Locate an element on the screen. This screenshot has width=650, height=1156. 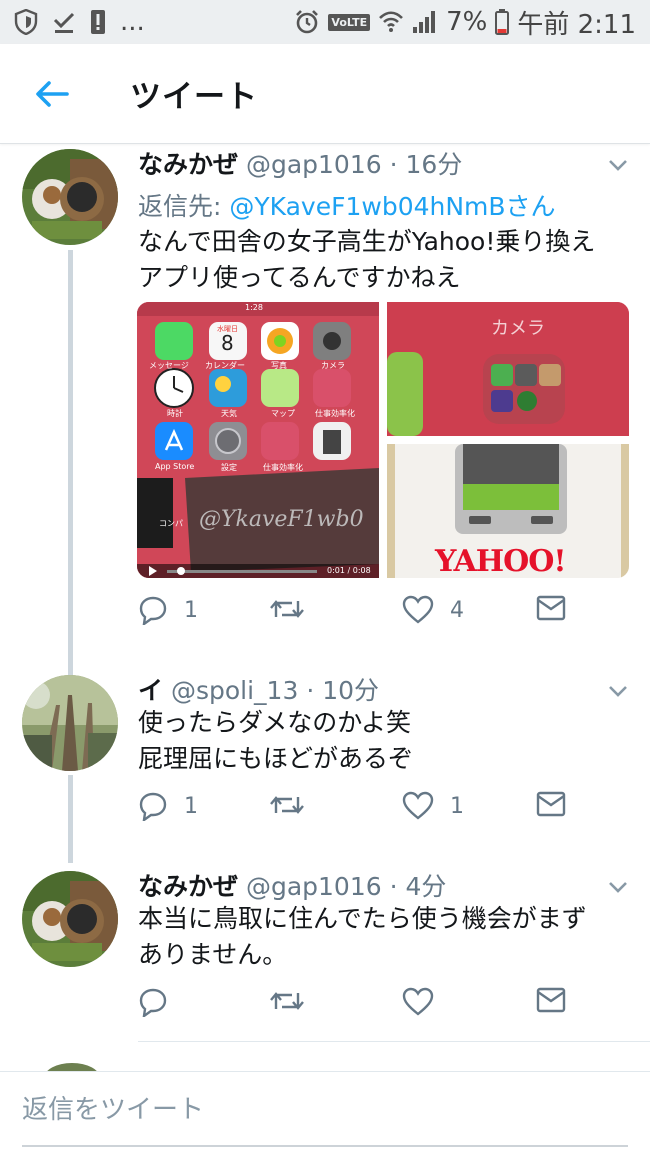
app-label: カメラ is located at coordinates (333, 365).